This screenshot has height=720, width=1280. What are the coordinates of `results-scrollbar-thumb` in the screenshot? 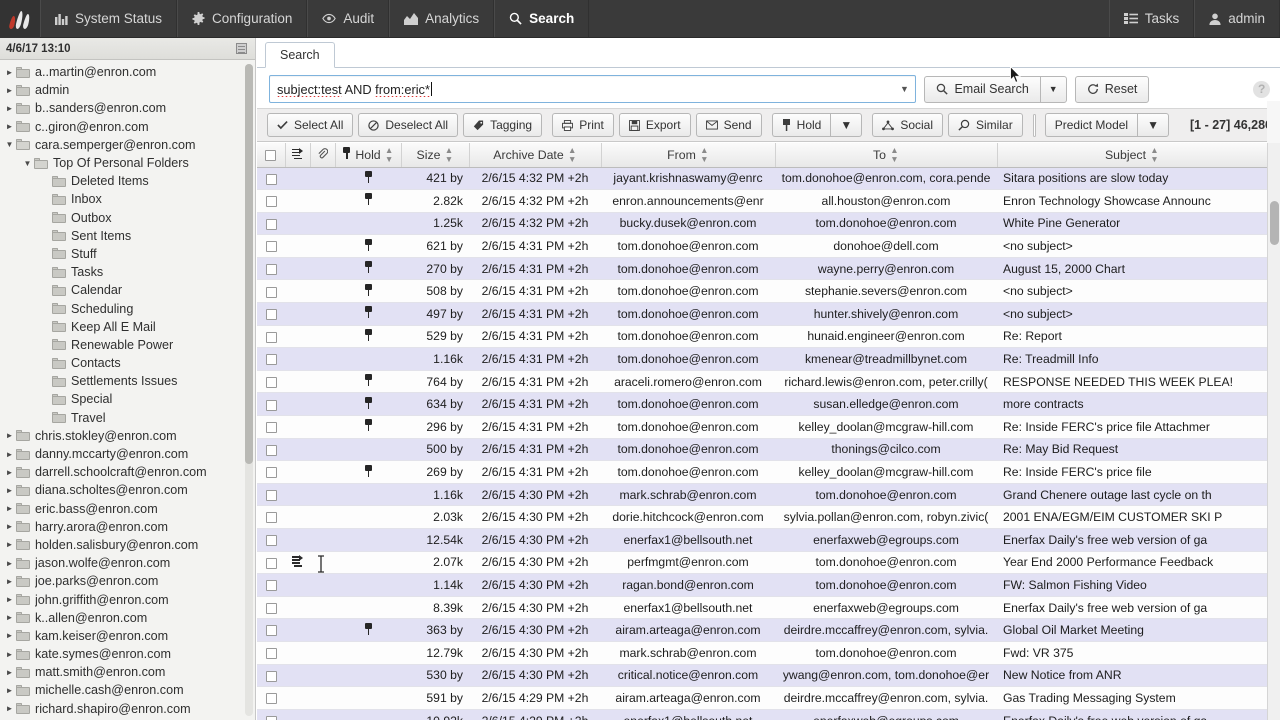 It's located at (1274, 223).